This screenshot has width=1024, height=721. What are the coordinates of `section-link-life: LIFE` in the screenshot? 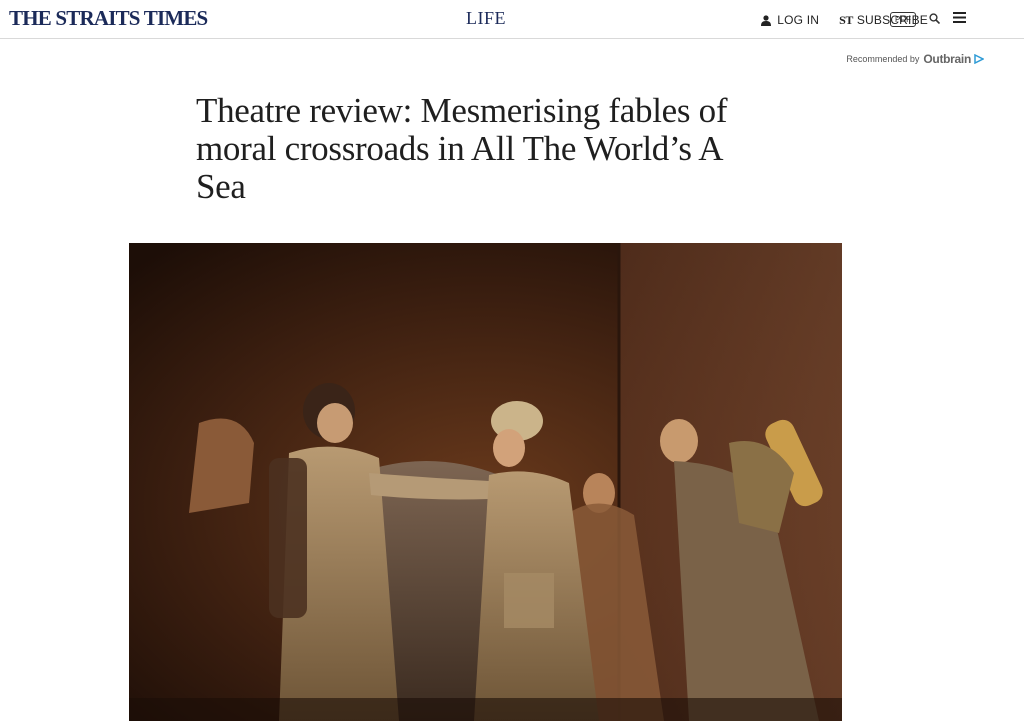 It's located at (486, 18).